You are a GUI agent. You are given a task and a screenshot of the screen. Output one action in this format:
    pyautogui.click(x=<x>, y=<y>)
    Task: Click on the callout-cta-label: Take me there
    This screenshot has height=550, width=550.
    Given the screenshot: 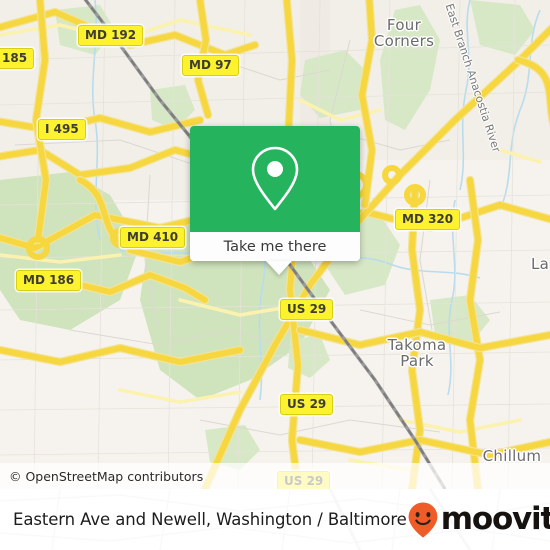 What is the action you would take?
    pyautogui.click(x=275, y=246)
    